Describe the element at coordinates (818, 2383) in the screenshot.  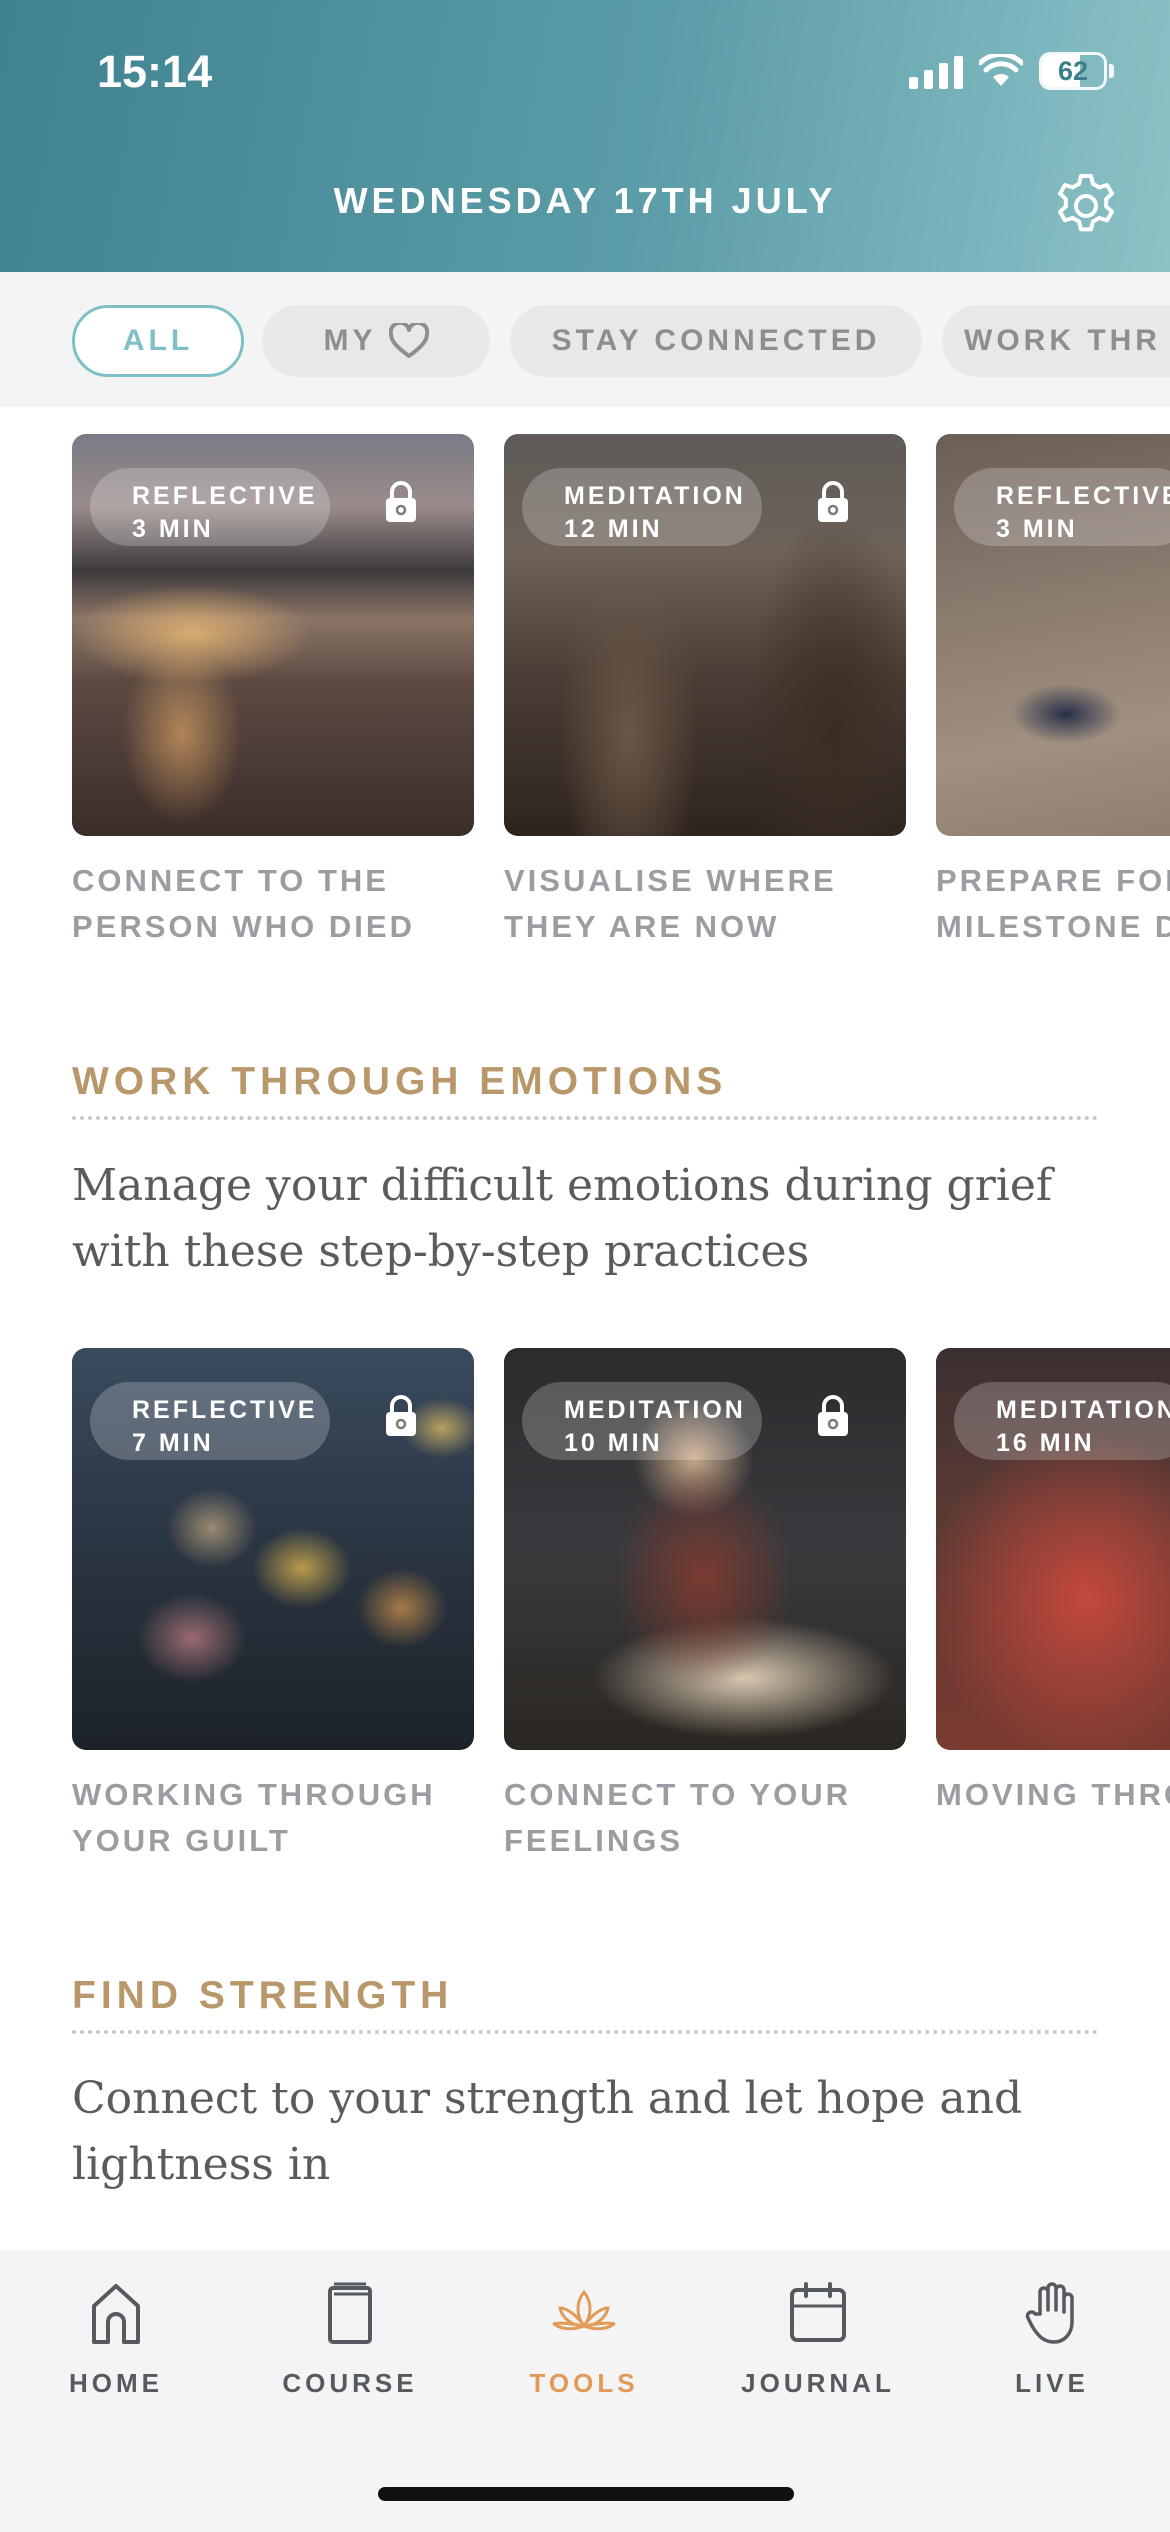
I see `nav-label: JOURNAL` at that location.